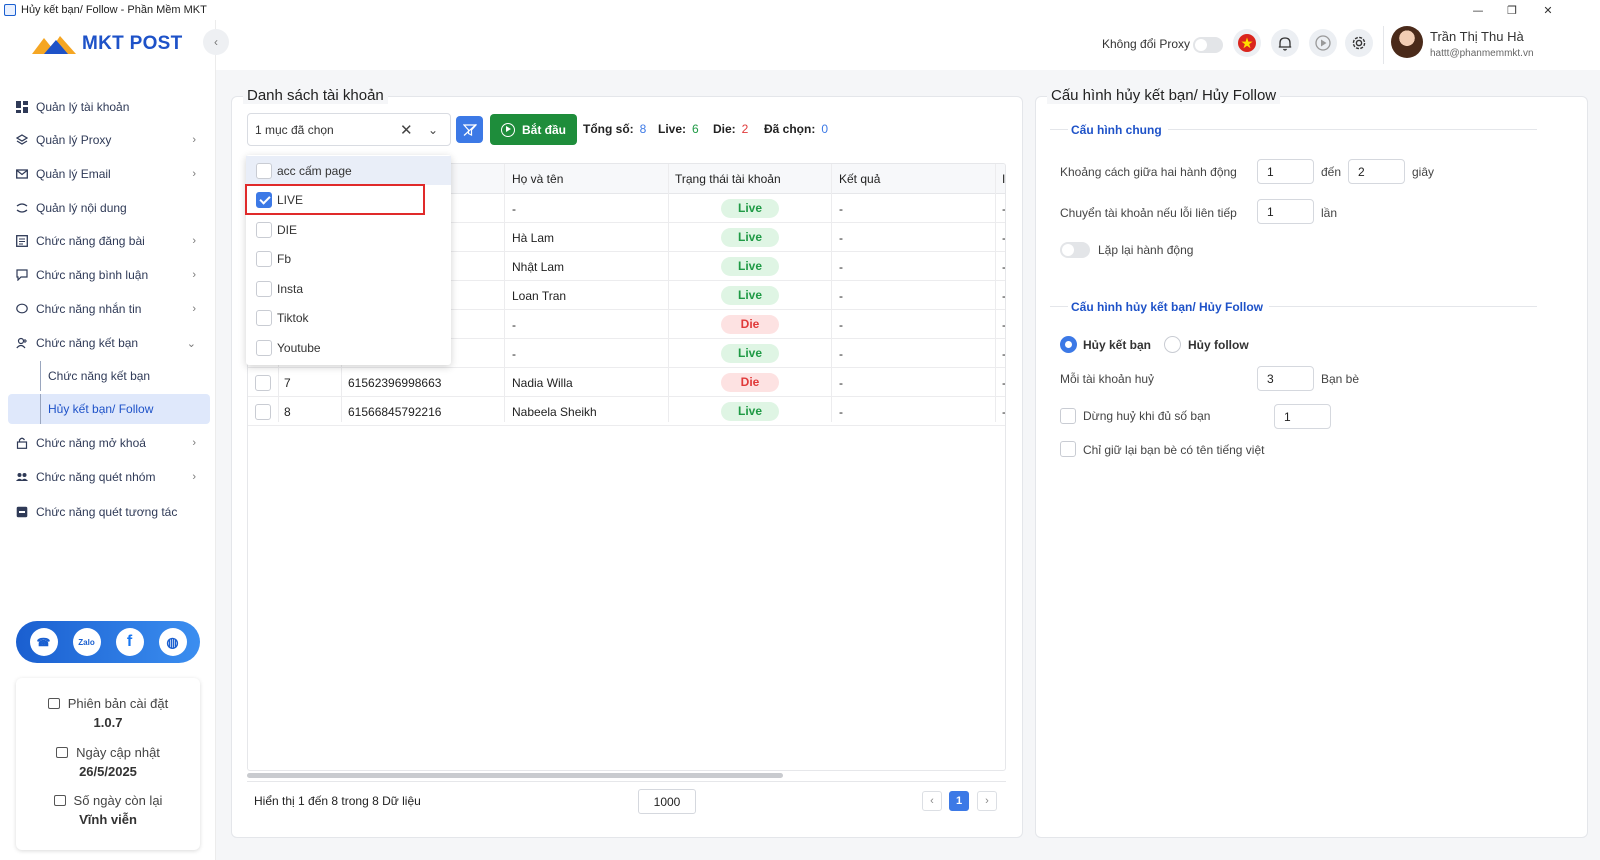  What do you see at coordinates (1302, 416) in the screenshot?
I see `stop-when-enough-input: 1` at bounding box center [1302, 416].